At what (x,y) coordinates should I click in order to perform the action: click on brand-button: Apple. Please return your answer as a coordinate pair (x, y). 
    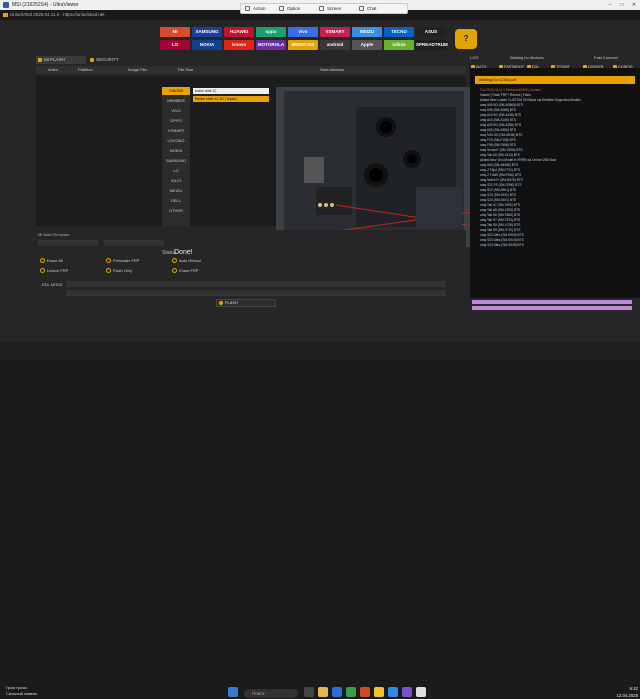
    Looking at the image, I should click on (367, 45).